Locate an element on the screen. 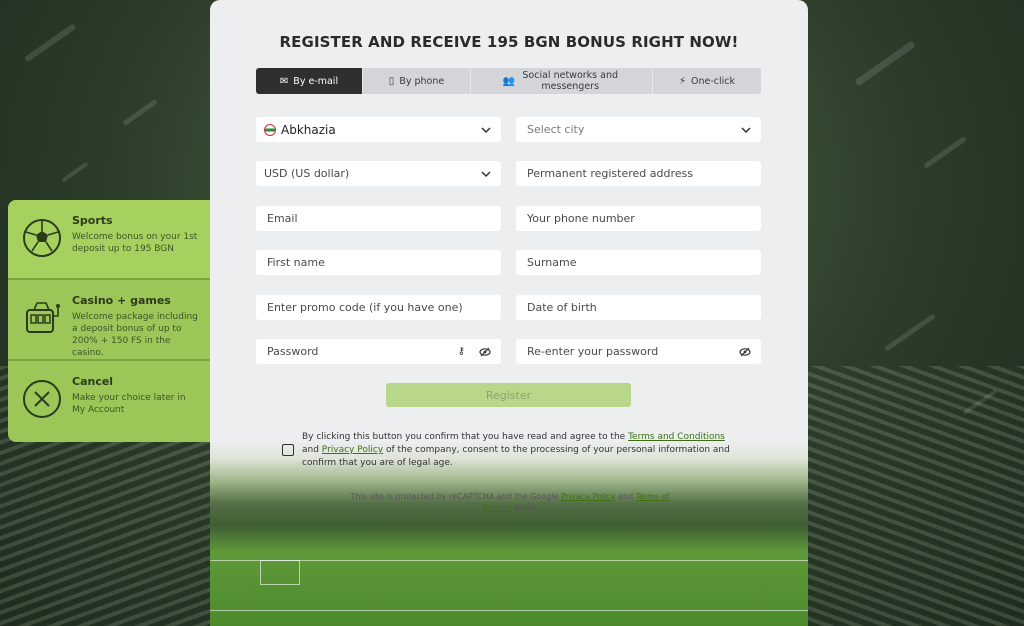  tab-one-click: ⚡ One-click is located at coordinates (707, 81).